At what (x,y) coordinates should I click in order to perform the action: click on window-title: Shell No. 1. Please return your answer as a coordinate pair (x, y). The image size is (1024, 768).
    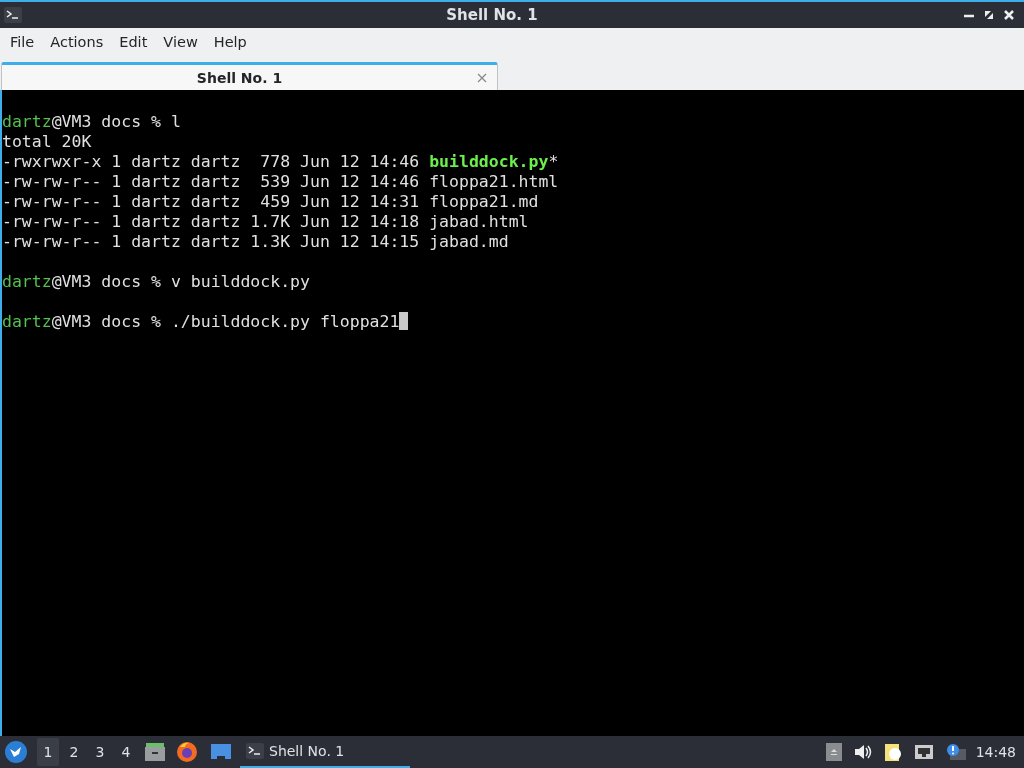
    Looking at the image, I should click on (492, 15).